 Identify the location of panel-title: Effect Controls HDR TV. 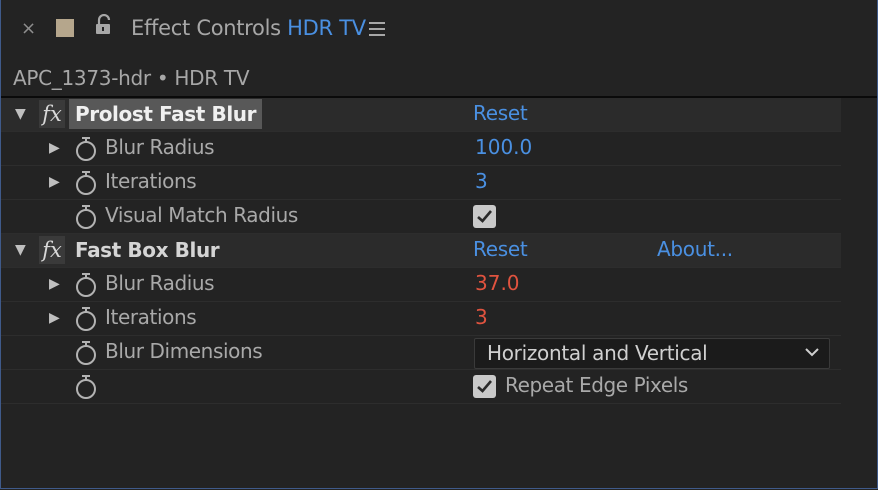
(248, 28).